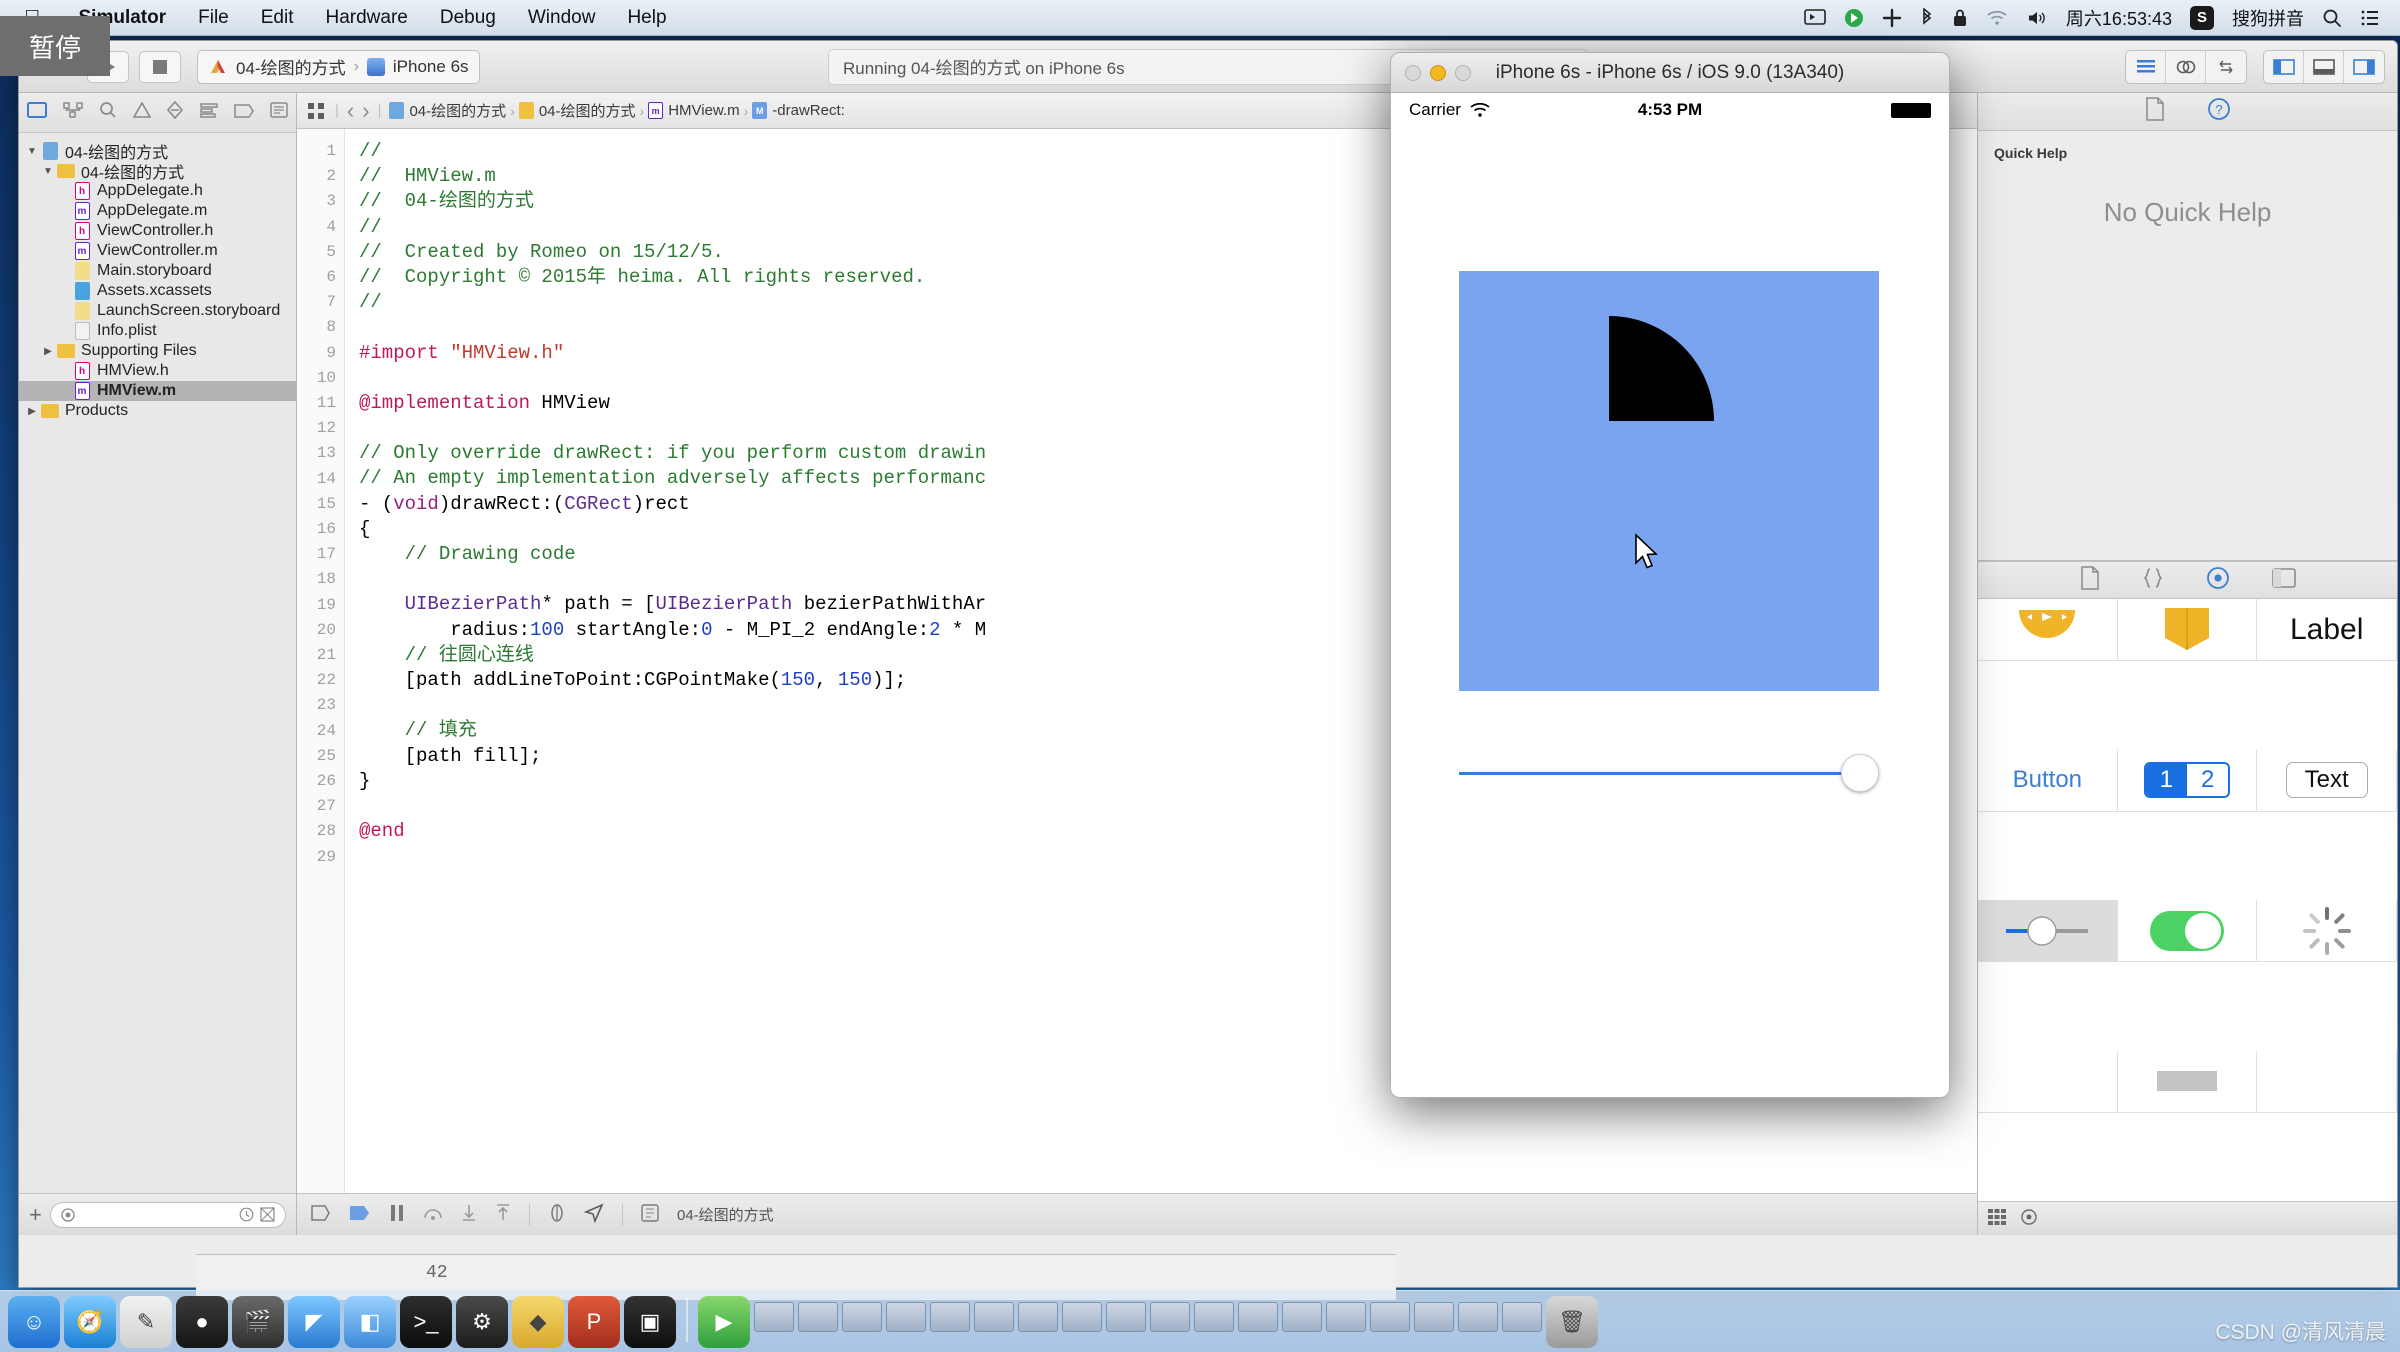 This screenshot has width=2400, height=1352. I want to click on dock-video-icon: 🎬, so click(258, 1322).